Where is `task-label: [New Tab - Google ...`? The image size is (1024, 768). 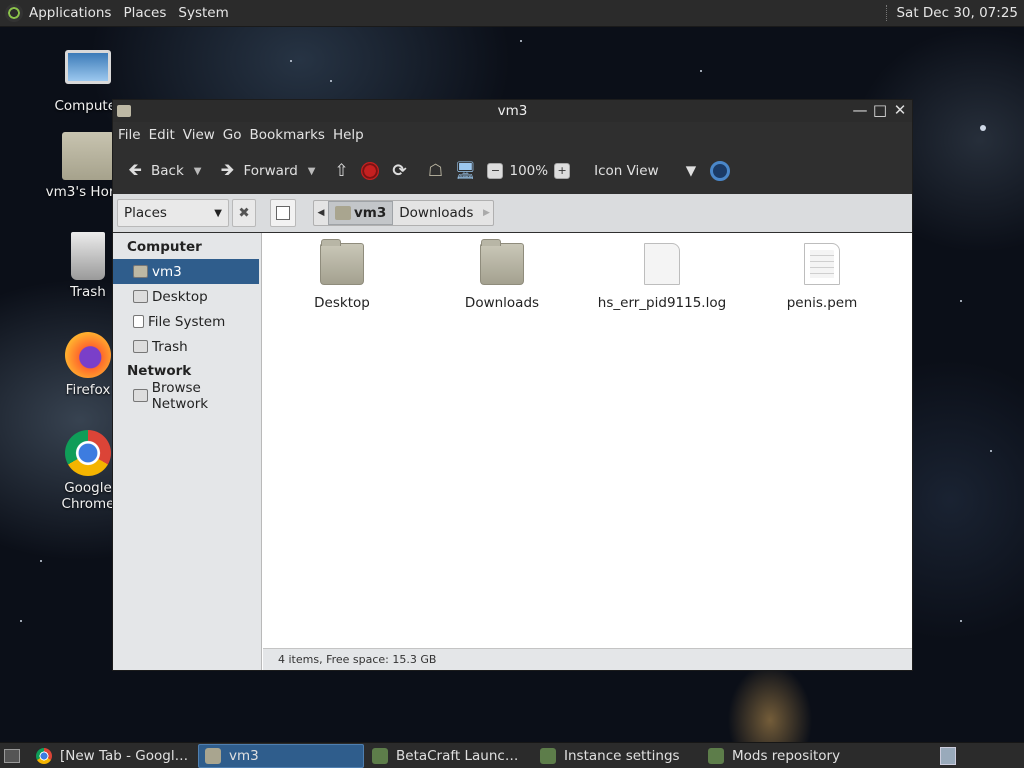
task-label: [New Tab - Google ... is located at coordinates (125, 755).